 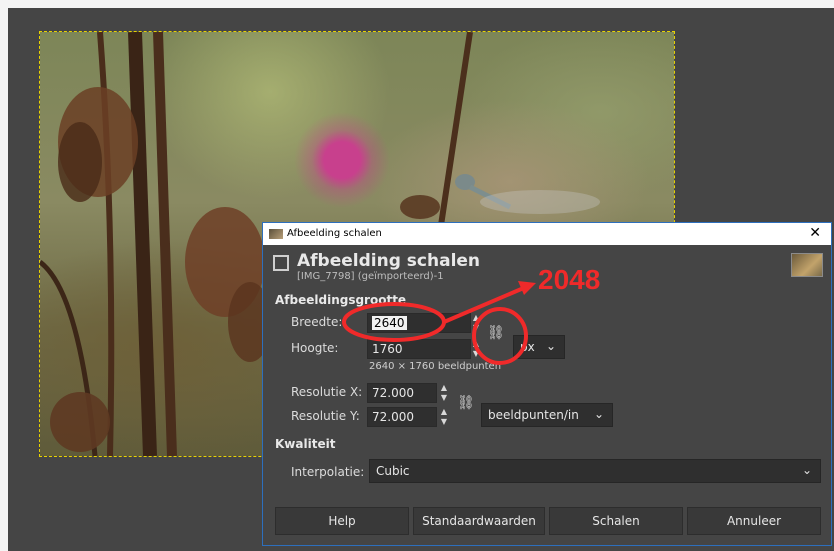 I want to click on annotation-text: 2048, so click(x=569, y=279).